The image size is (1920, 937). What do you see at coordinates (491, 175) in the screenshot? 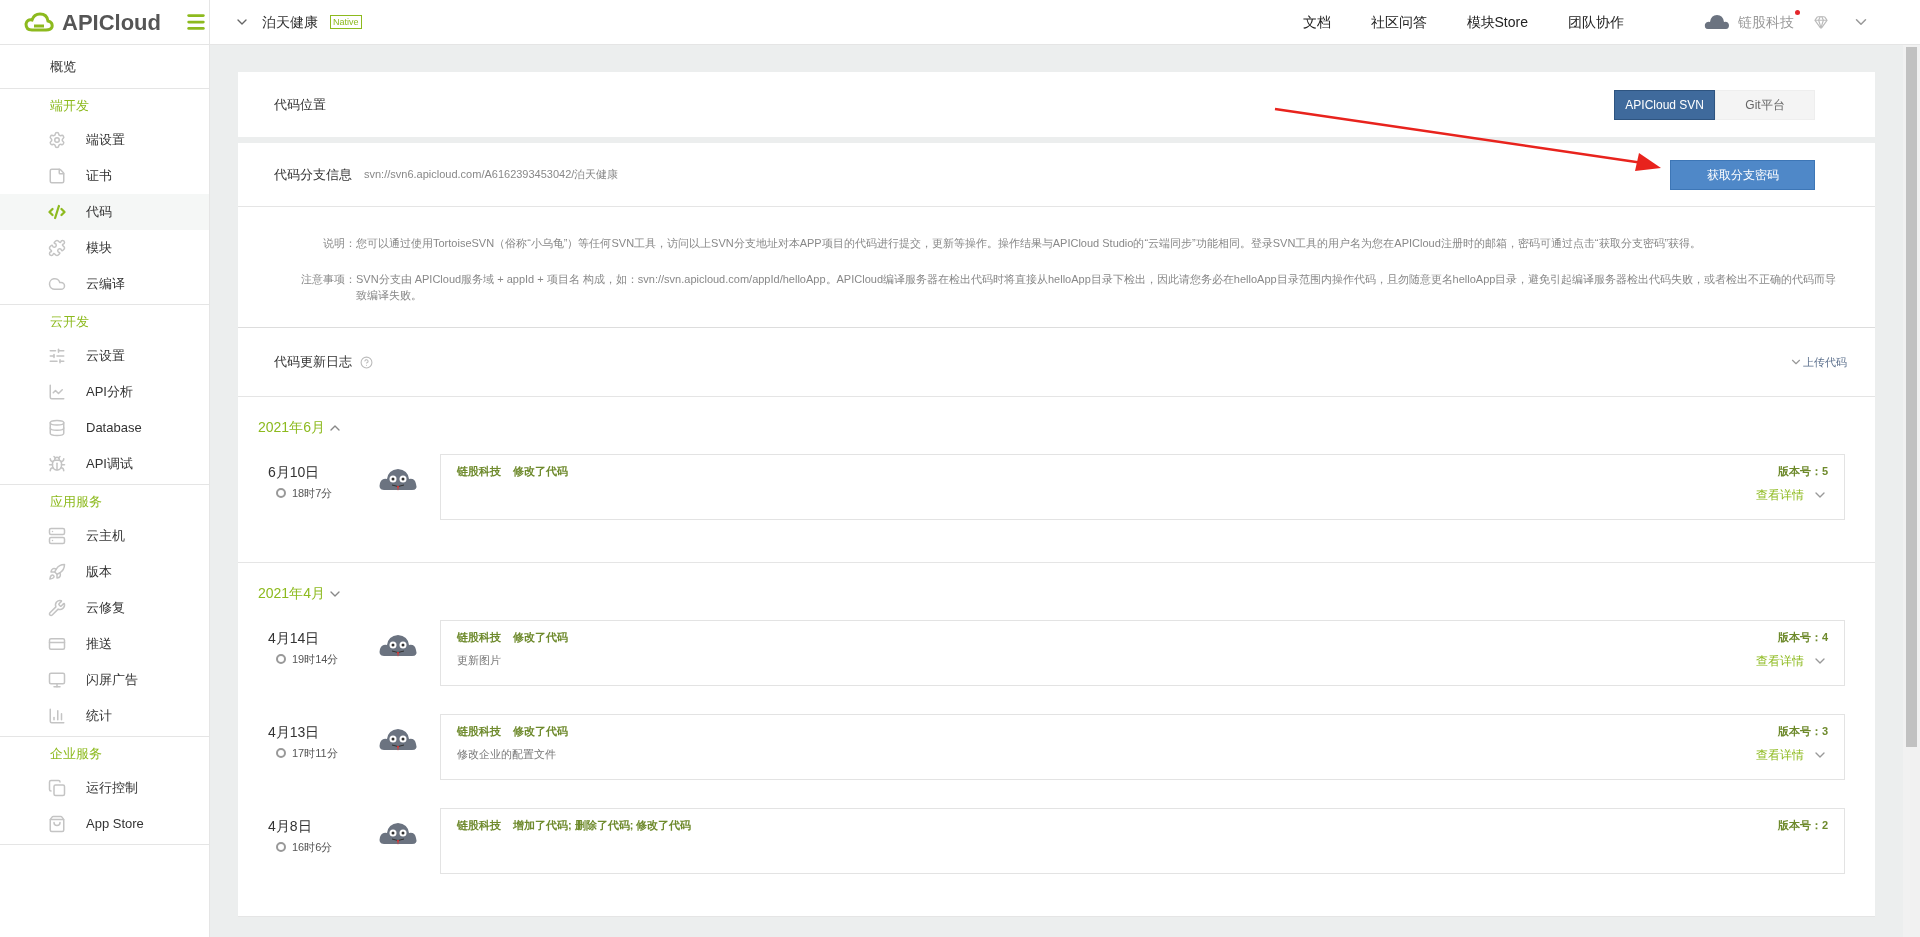
I see `svn-url: svn://svn6.apicloud.com/A6162393453042/泊天健康` at bounding box center [491, 175].